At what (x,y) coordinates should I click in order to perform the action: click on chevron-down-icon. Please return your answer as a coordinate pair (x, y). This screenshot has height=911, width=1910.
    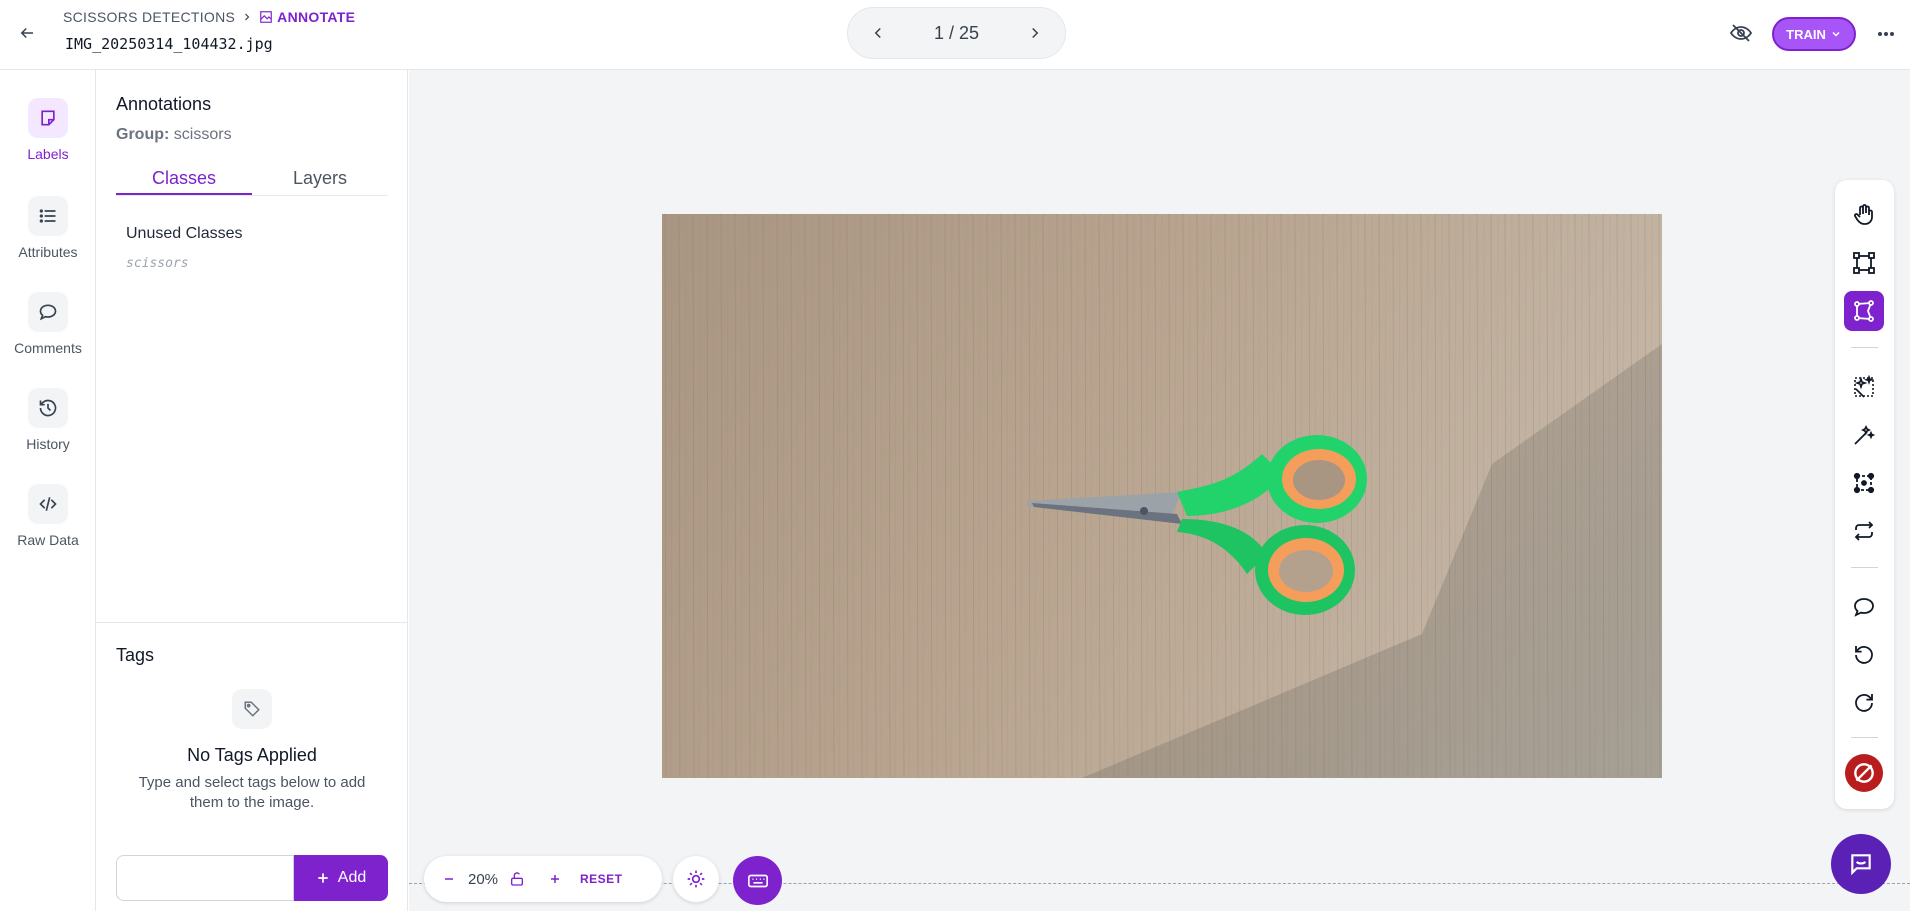
    Looking at the image, I should click on (1836, 34).